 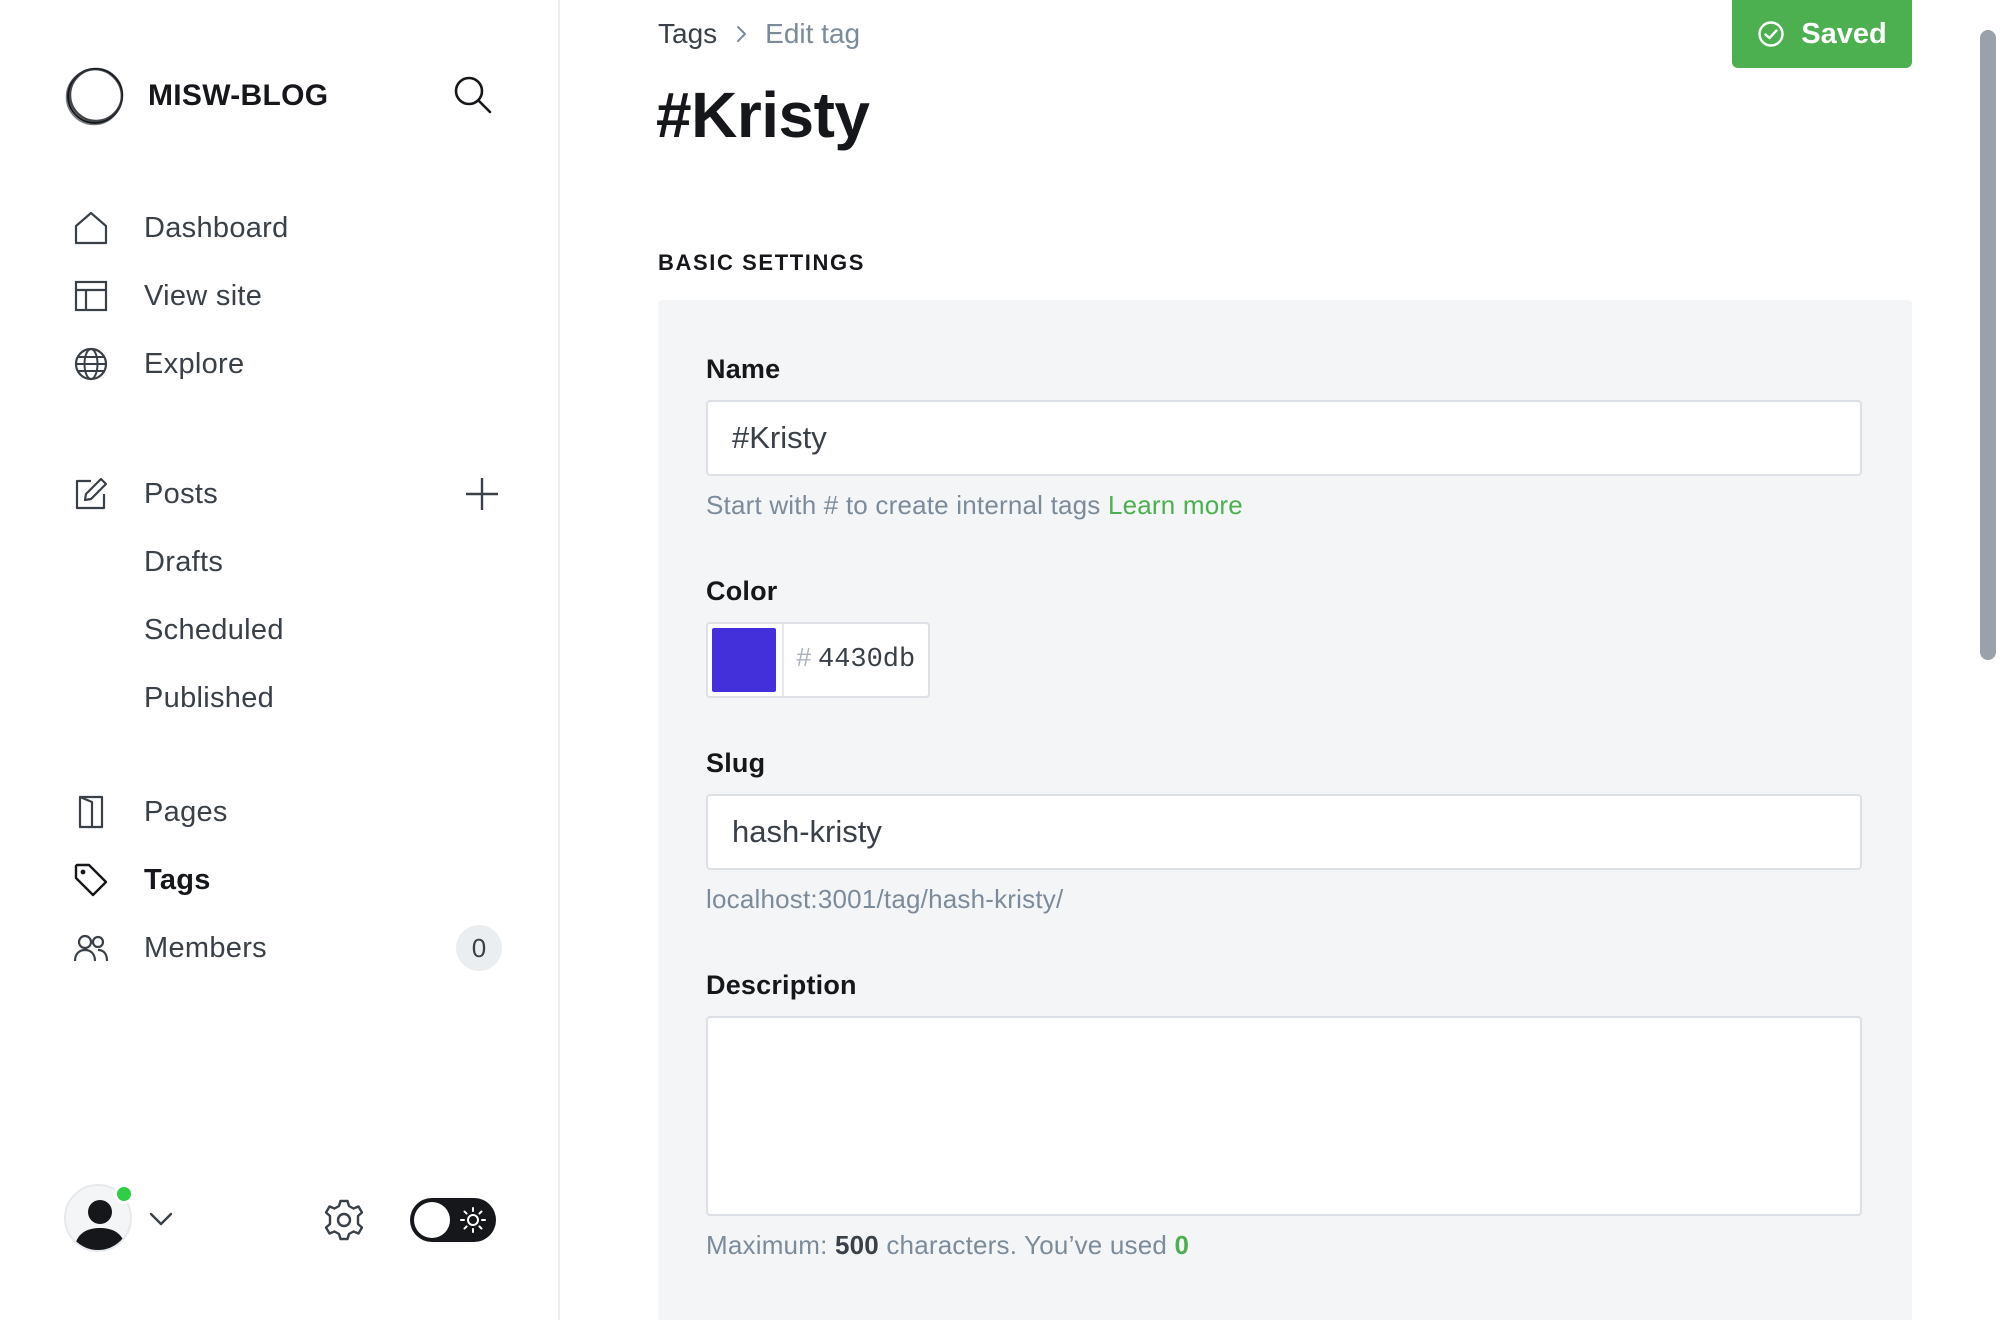 I want to click on desc-hint-prefix: Maximum:, so click(x=767, y=1245).